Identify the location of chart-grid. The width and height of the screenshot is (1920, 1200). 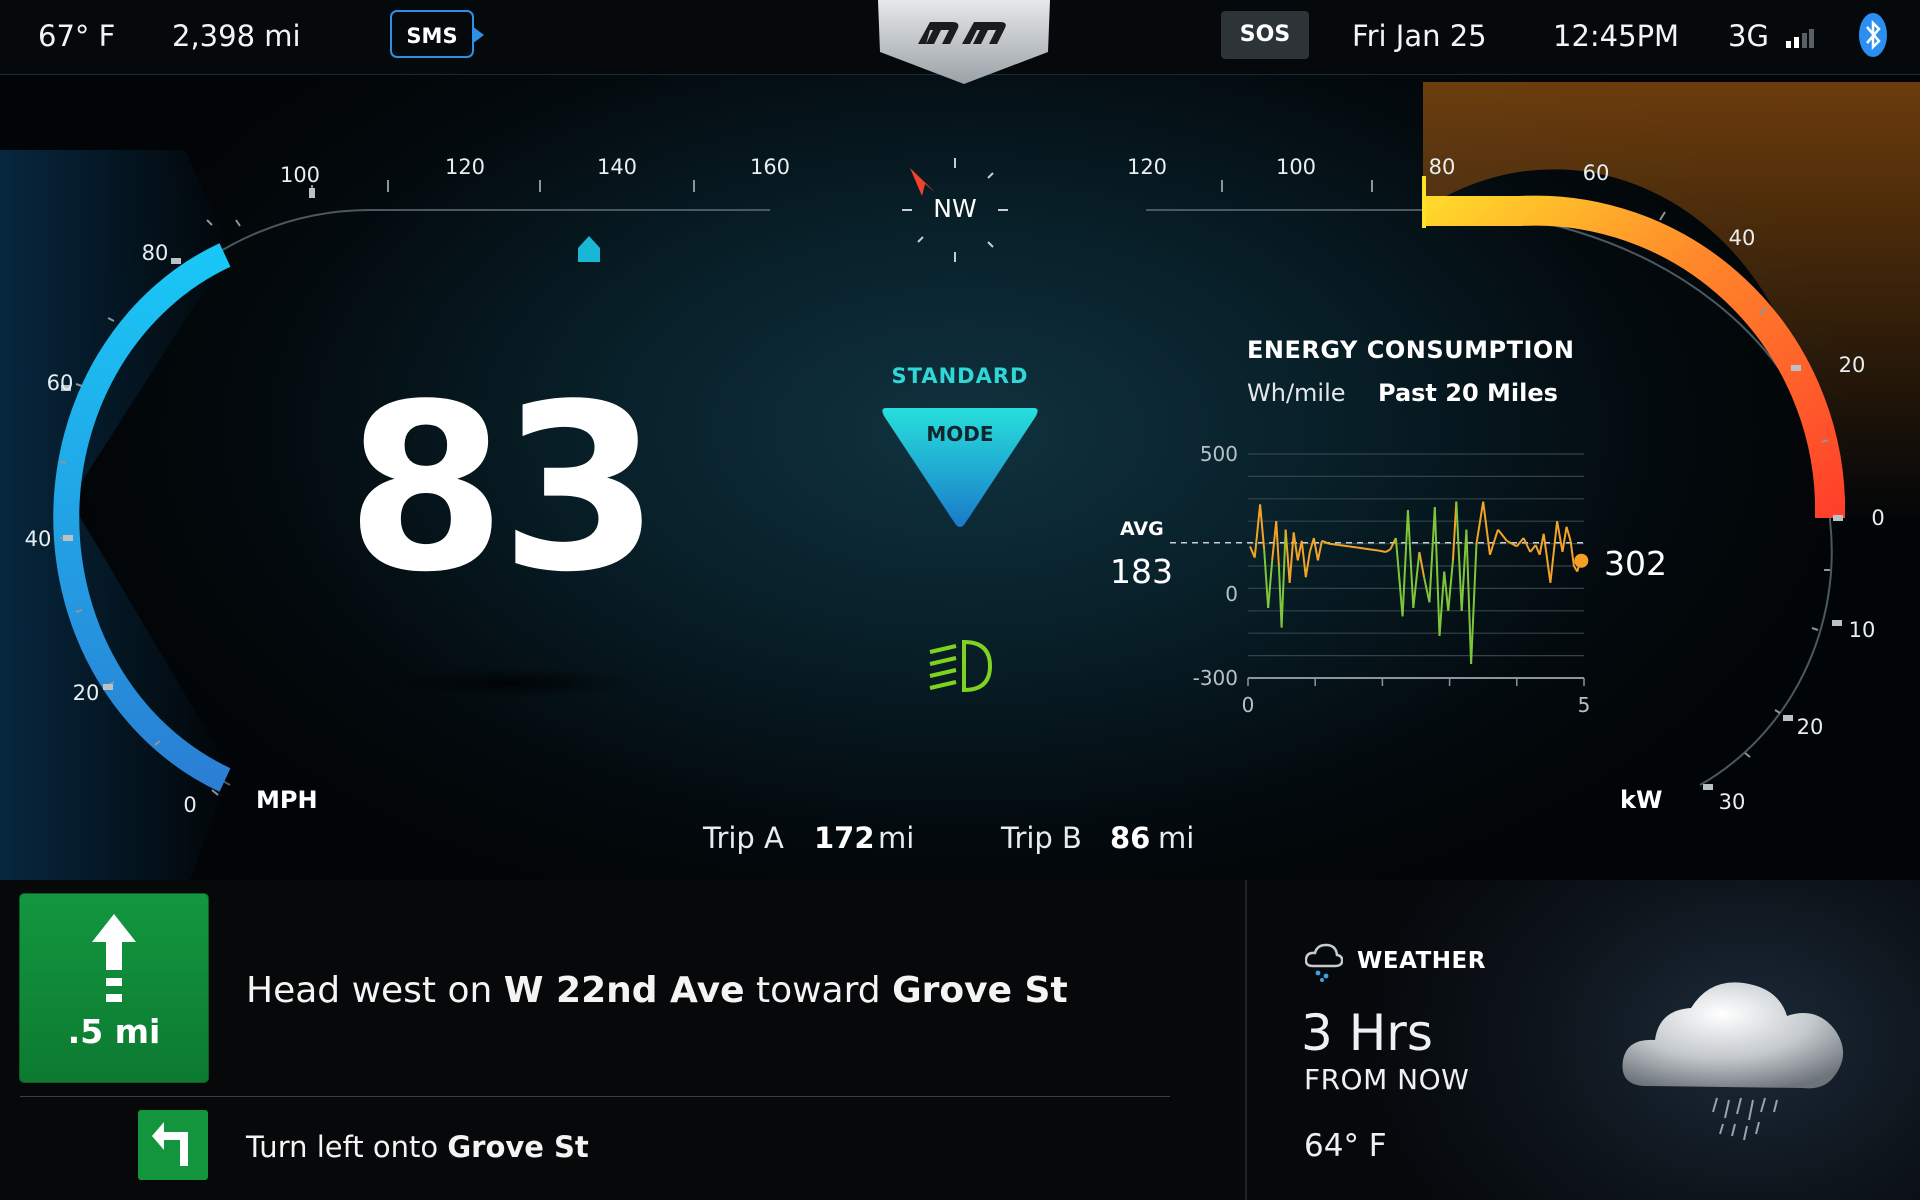
(1416, 566).